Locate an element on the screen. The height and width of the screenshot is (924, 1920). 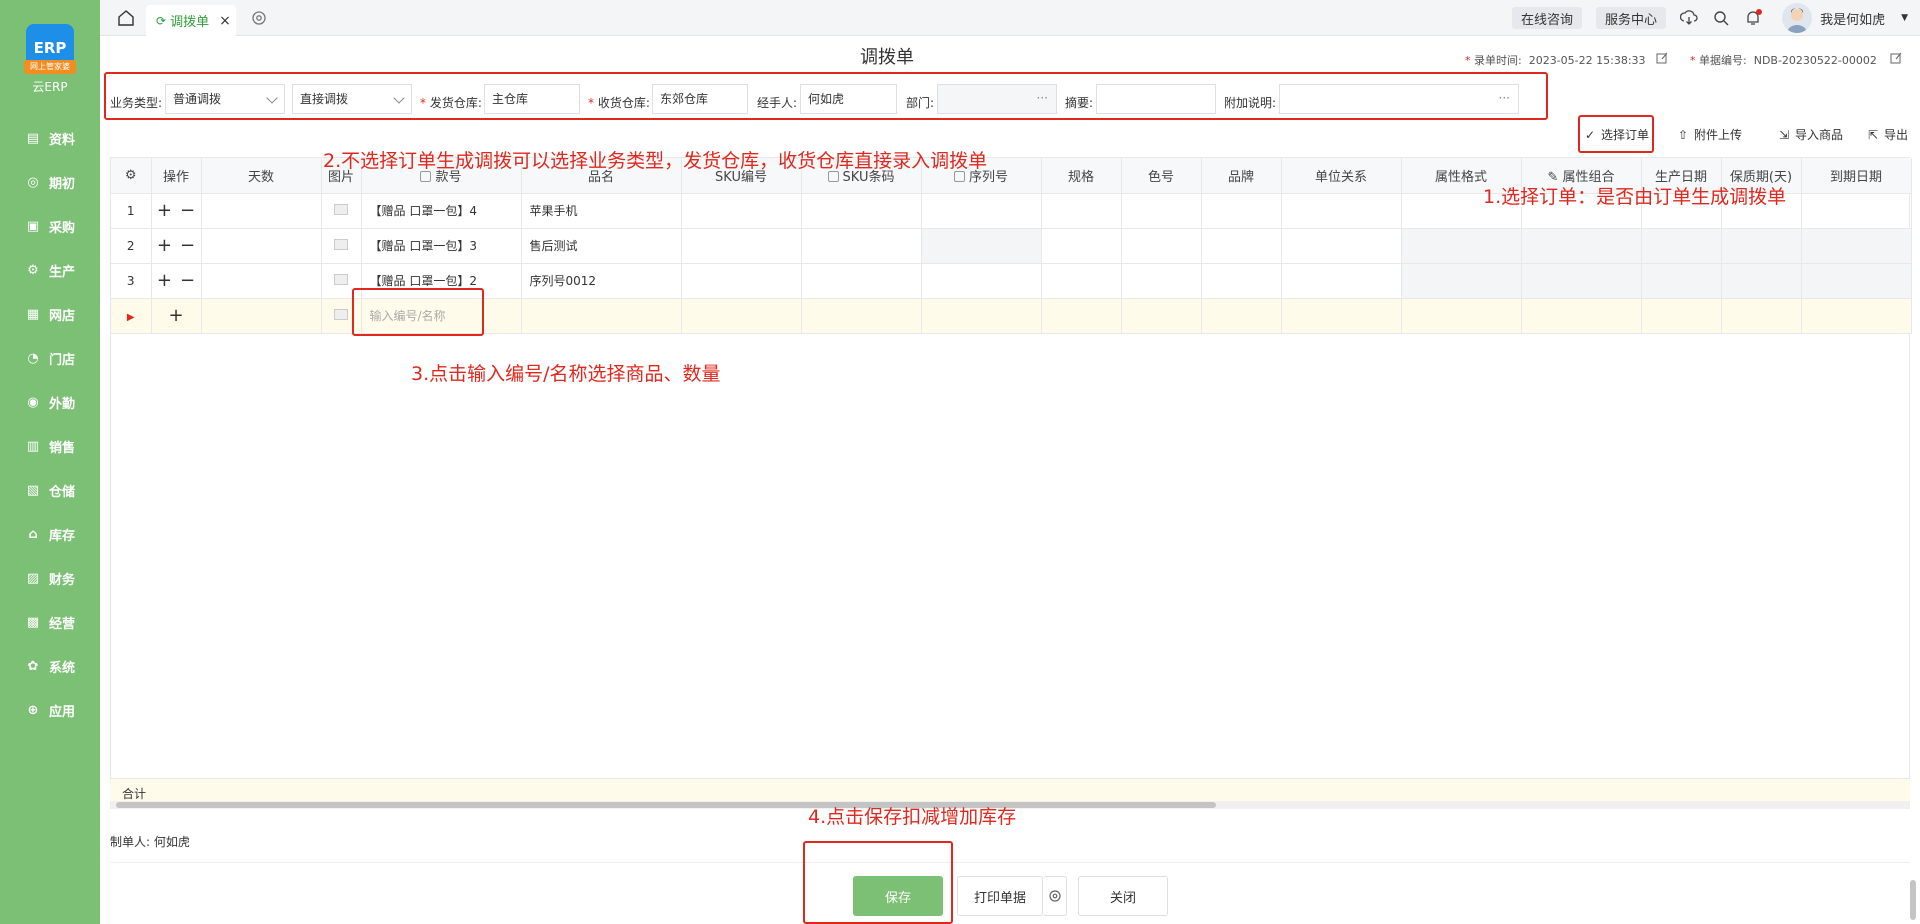
transfer-mode-select: 直接调拨 is located at coordinates (352, 99).